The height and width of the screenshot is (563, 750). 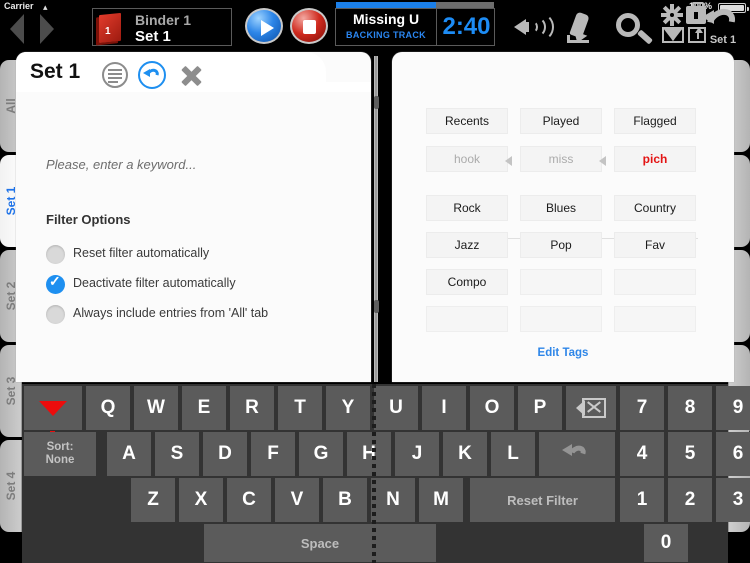 I want to click on key-b: B, so click(x=345, y=500).